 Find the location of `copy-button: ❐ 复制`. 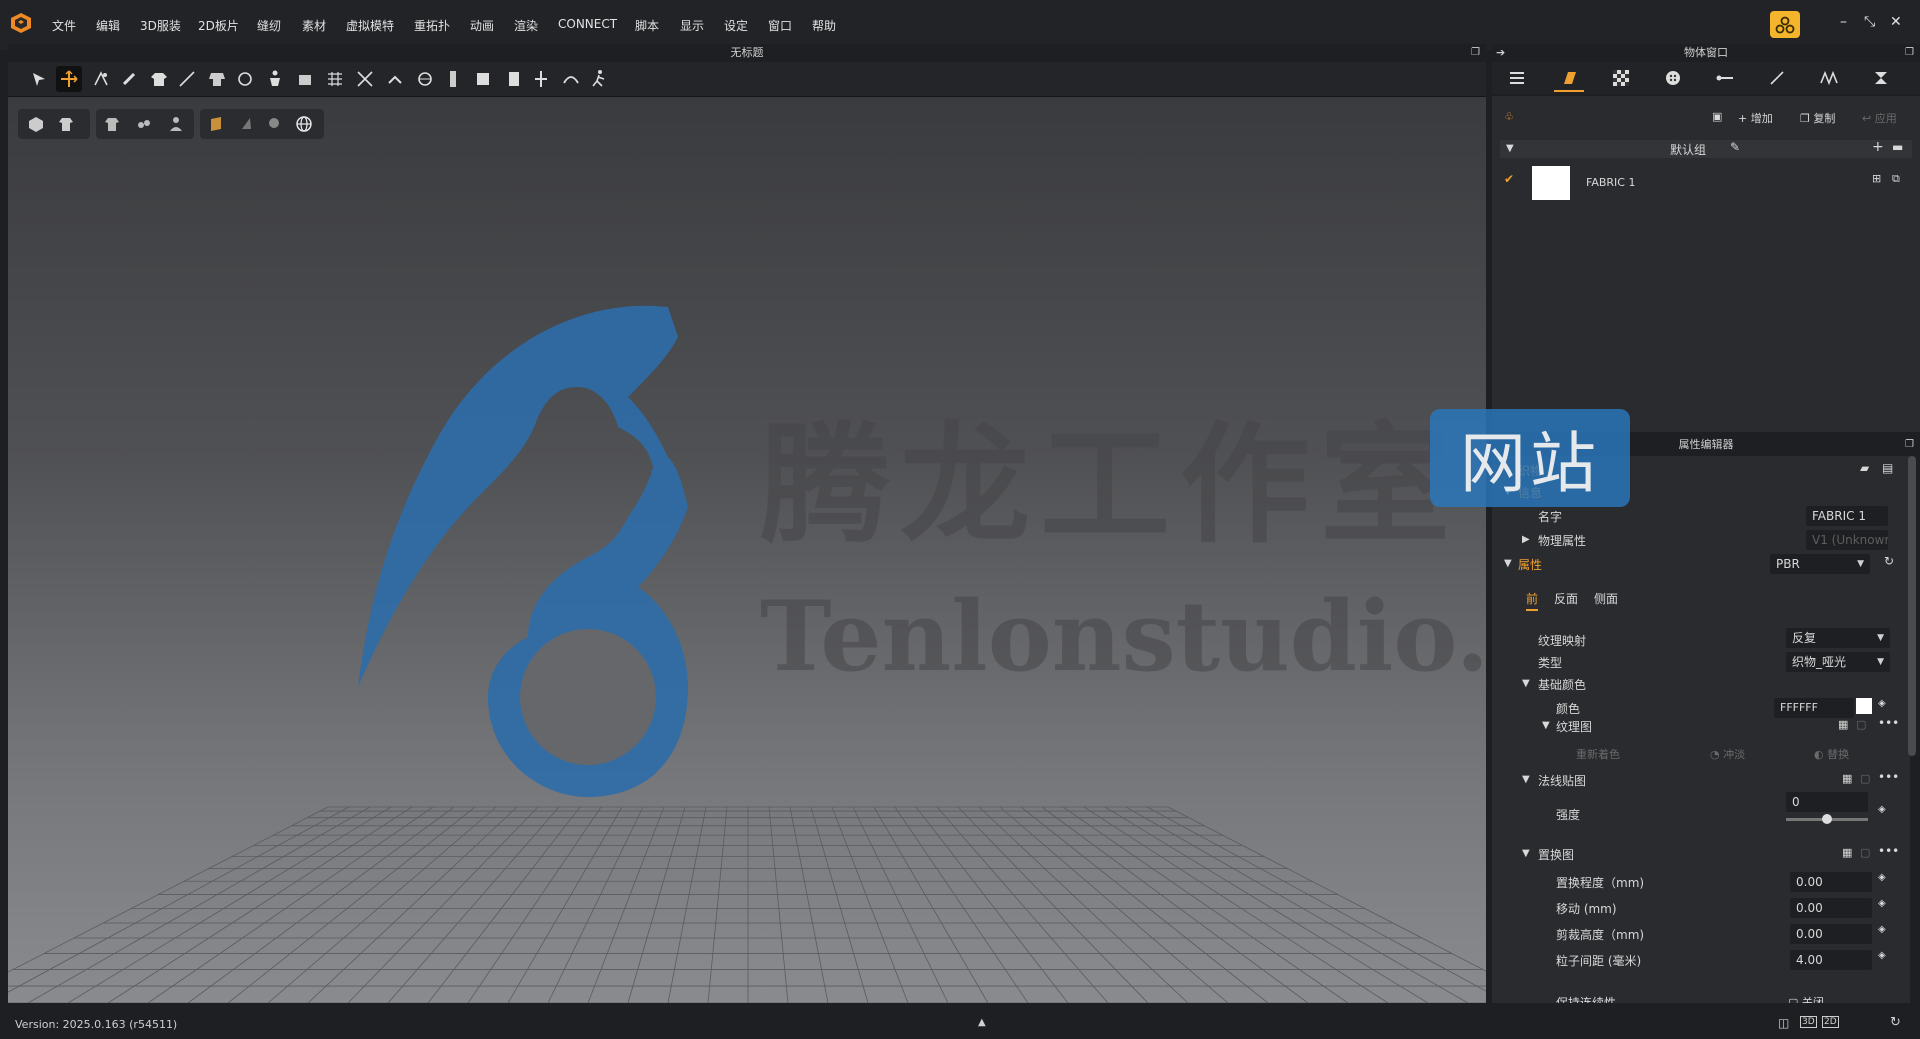

copy-button: ❐ 复制 is located at coordinates (1817, 118).